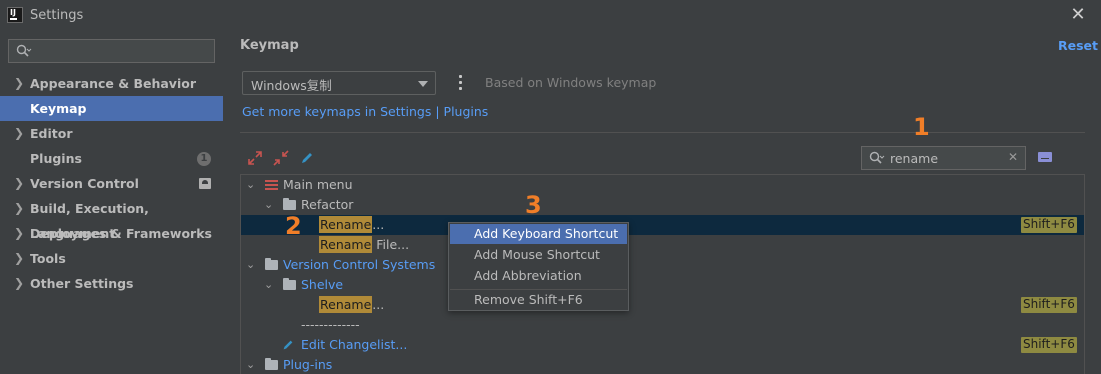 The width and height of the screenshot is (1101, 374). I want to click on sidebar-item-languages: ❯ Languages & Frameworks, so click(111, 233).